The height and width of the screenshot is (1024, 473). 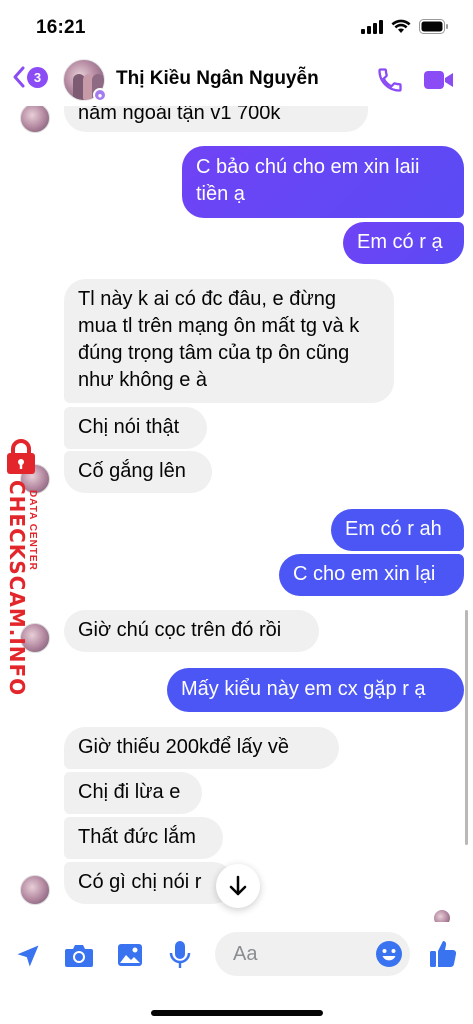 What do you see at coordinates (32, 530) in the screenshot?
I see `watermark-sub-text: DATA CENTER` at bounding box center [32, 530].